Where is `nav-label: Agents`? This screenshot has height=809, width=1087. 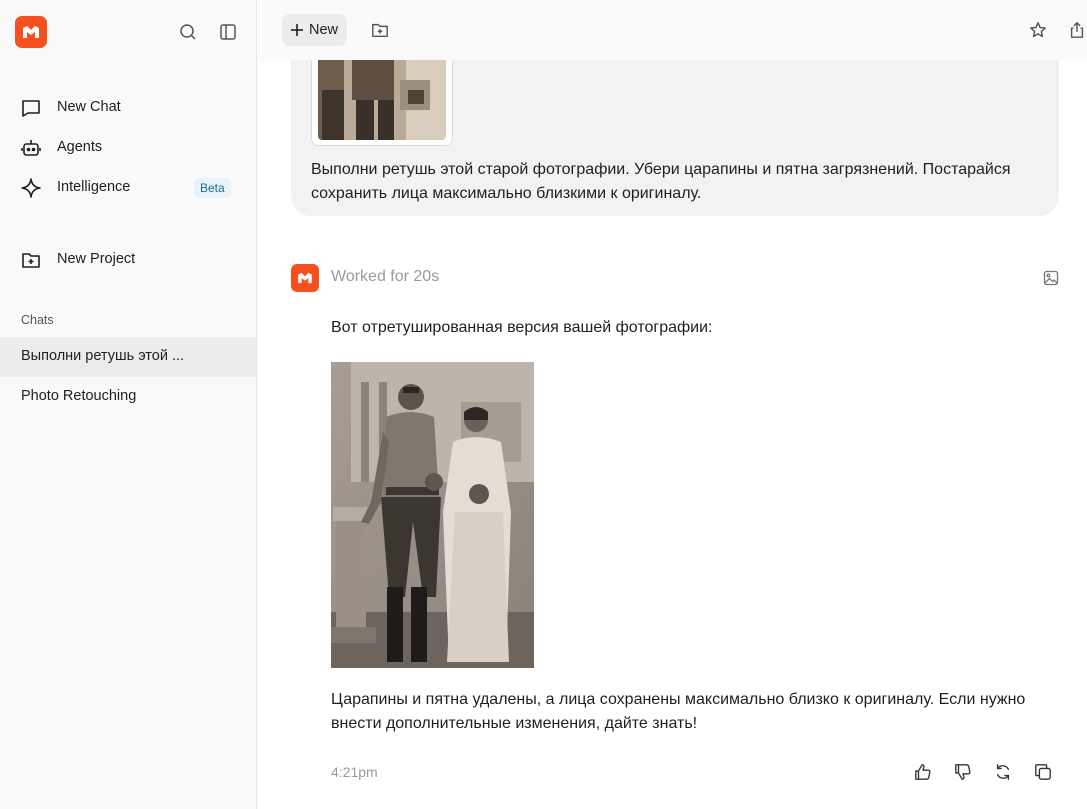 nav-label: Agents is located at coordinates (80, 147).